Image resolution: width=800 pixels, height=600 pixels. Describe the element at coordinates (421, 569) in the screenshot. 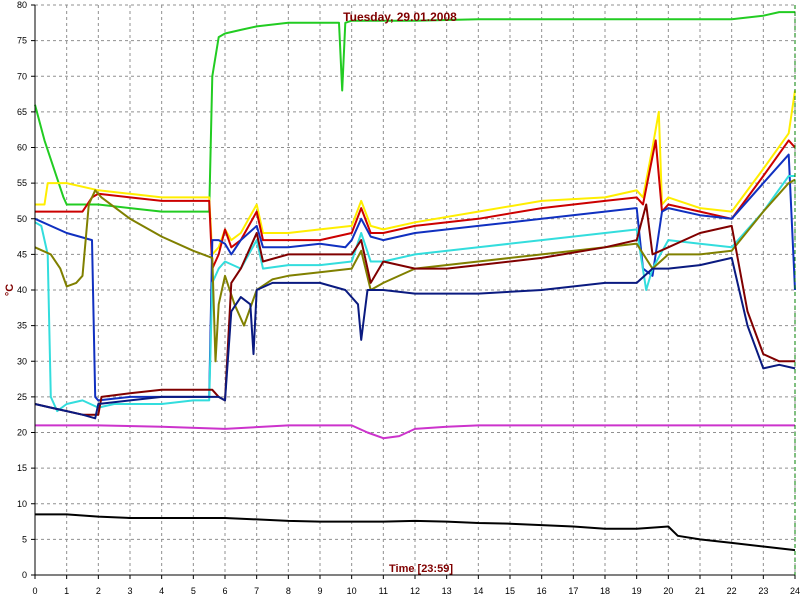

I see `x-axis-label: Time [23:59]` at that location.